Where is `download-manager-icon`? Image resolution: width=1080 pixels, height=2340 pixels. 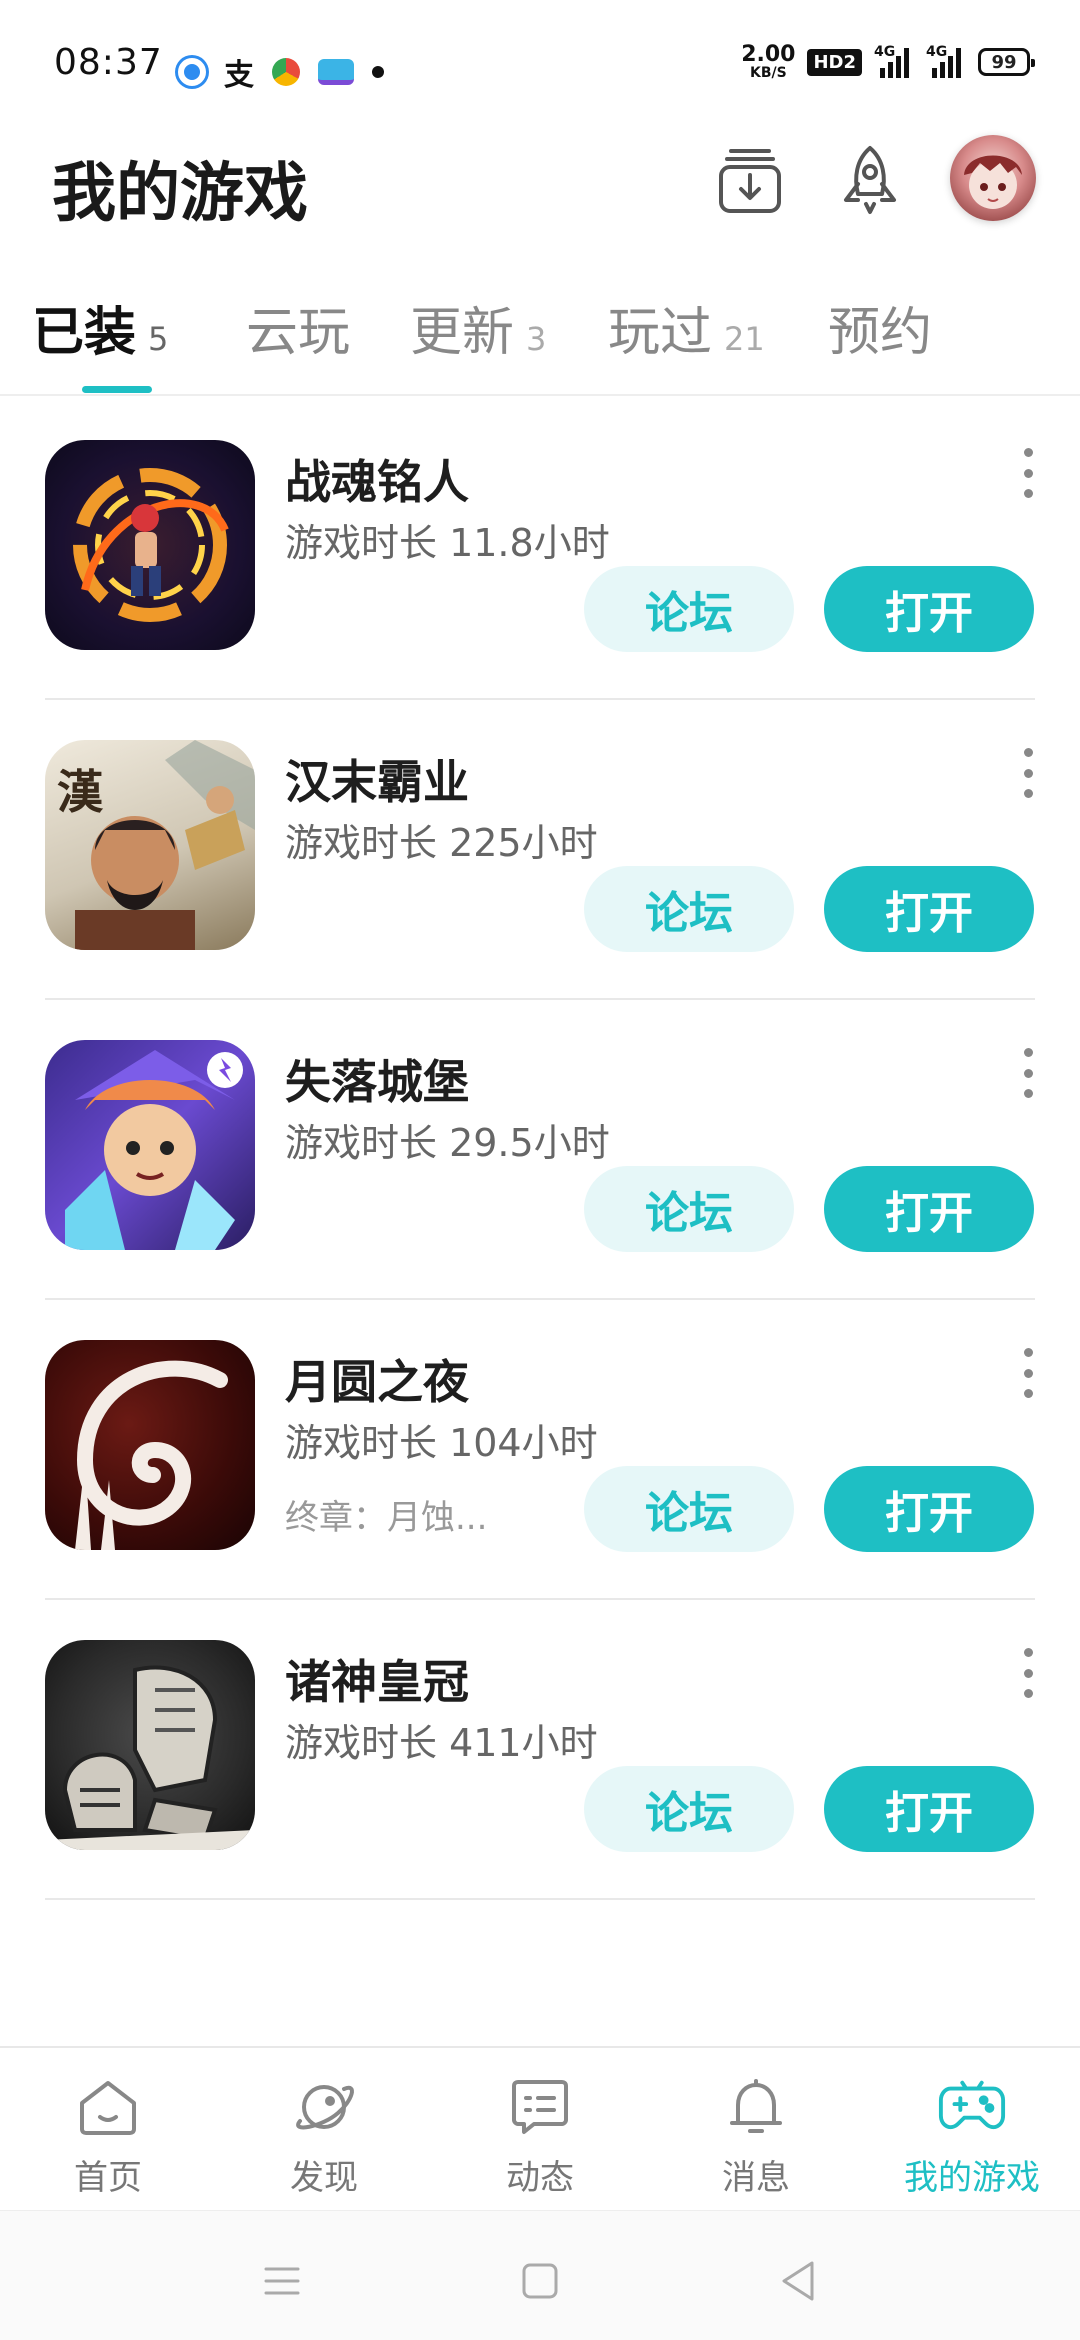
download-manager-icon is located at coordinates (750, 180).